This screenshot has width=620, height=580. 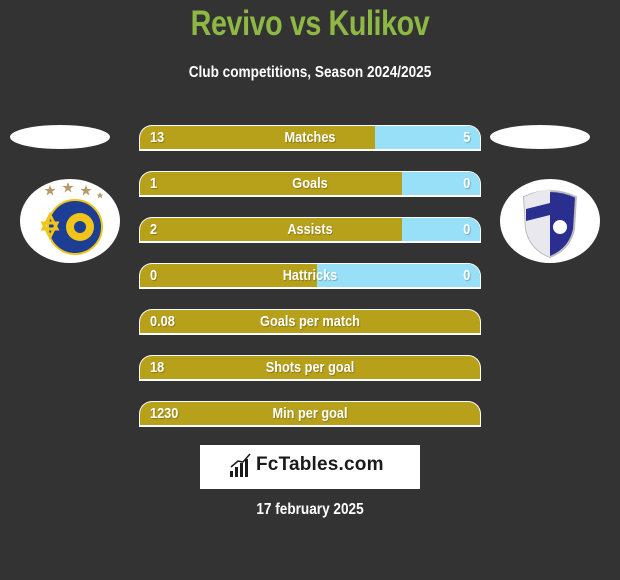 I want to click on hapoel-kfar-saba-crest-icon, so click(x=550, y=221).